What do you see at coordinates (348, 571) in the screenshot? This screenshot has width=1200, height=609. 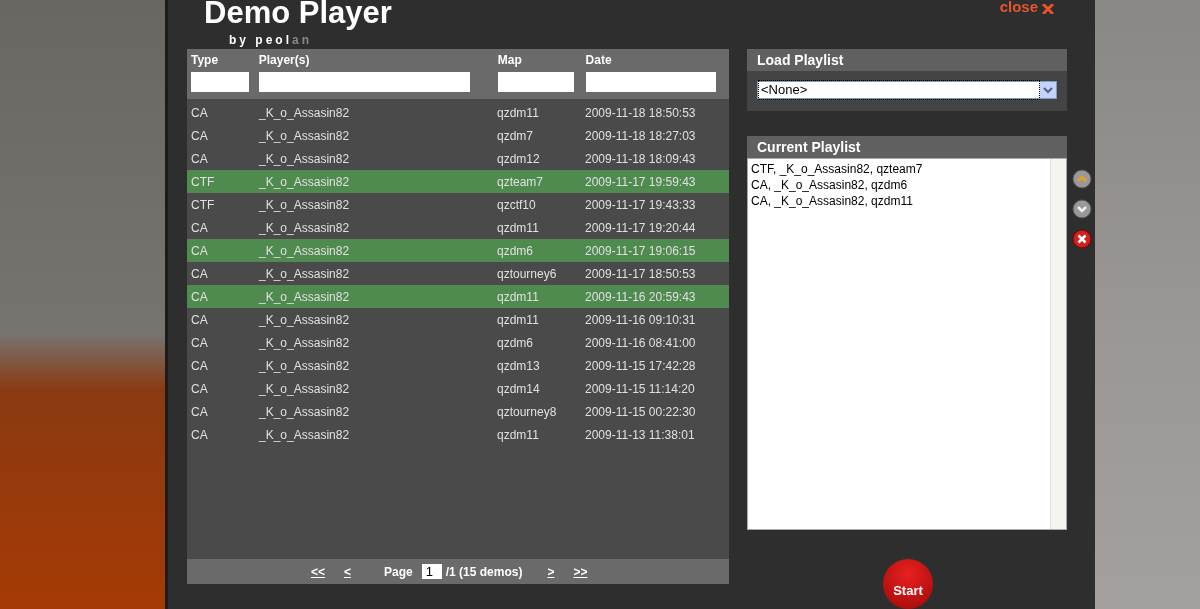 I see `previous-page-link: <` at bounding box center [348, 571].